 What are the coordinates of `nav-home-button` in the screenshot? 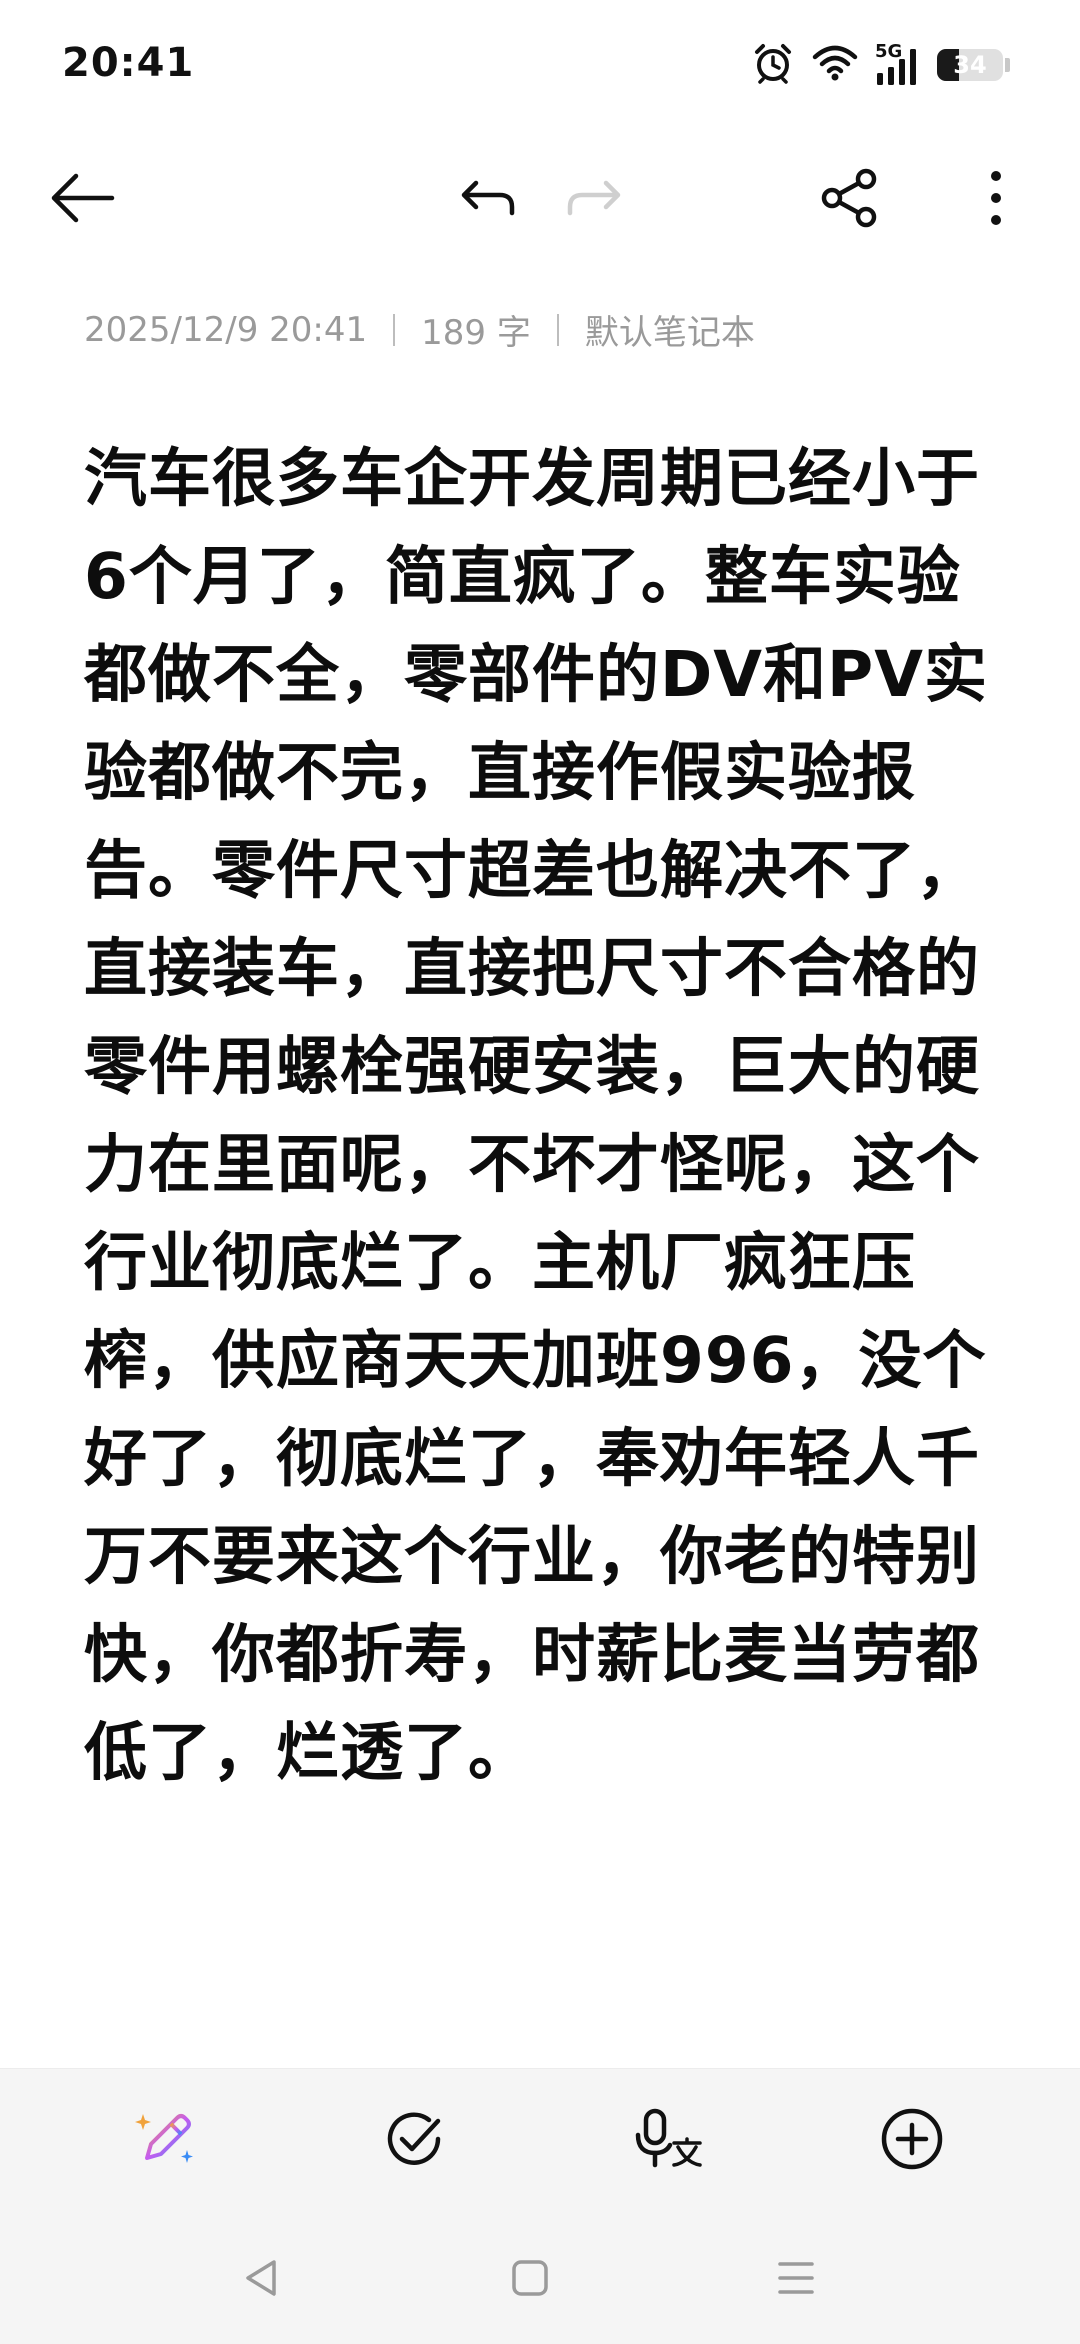 It's located at (530, 2280).